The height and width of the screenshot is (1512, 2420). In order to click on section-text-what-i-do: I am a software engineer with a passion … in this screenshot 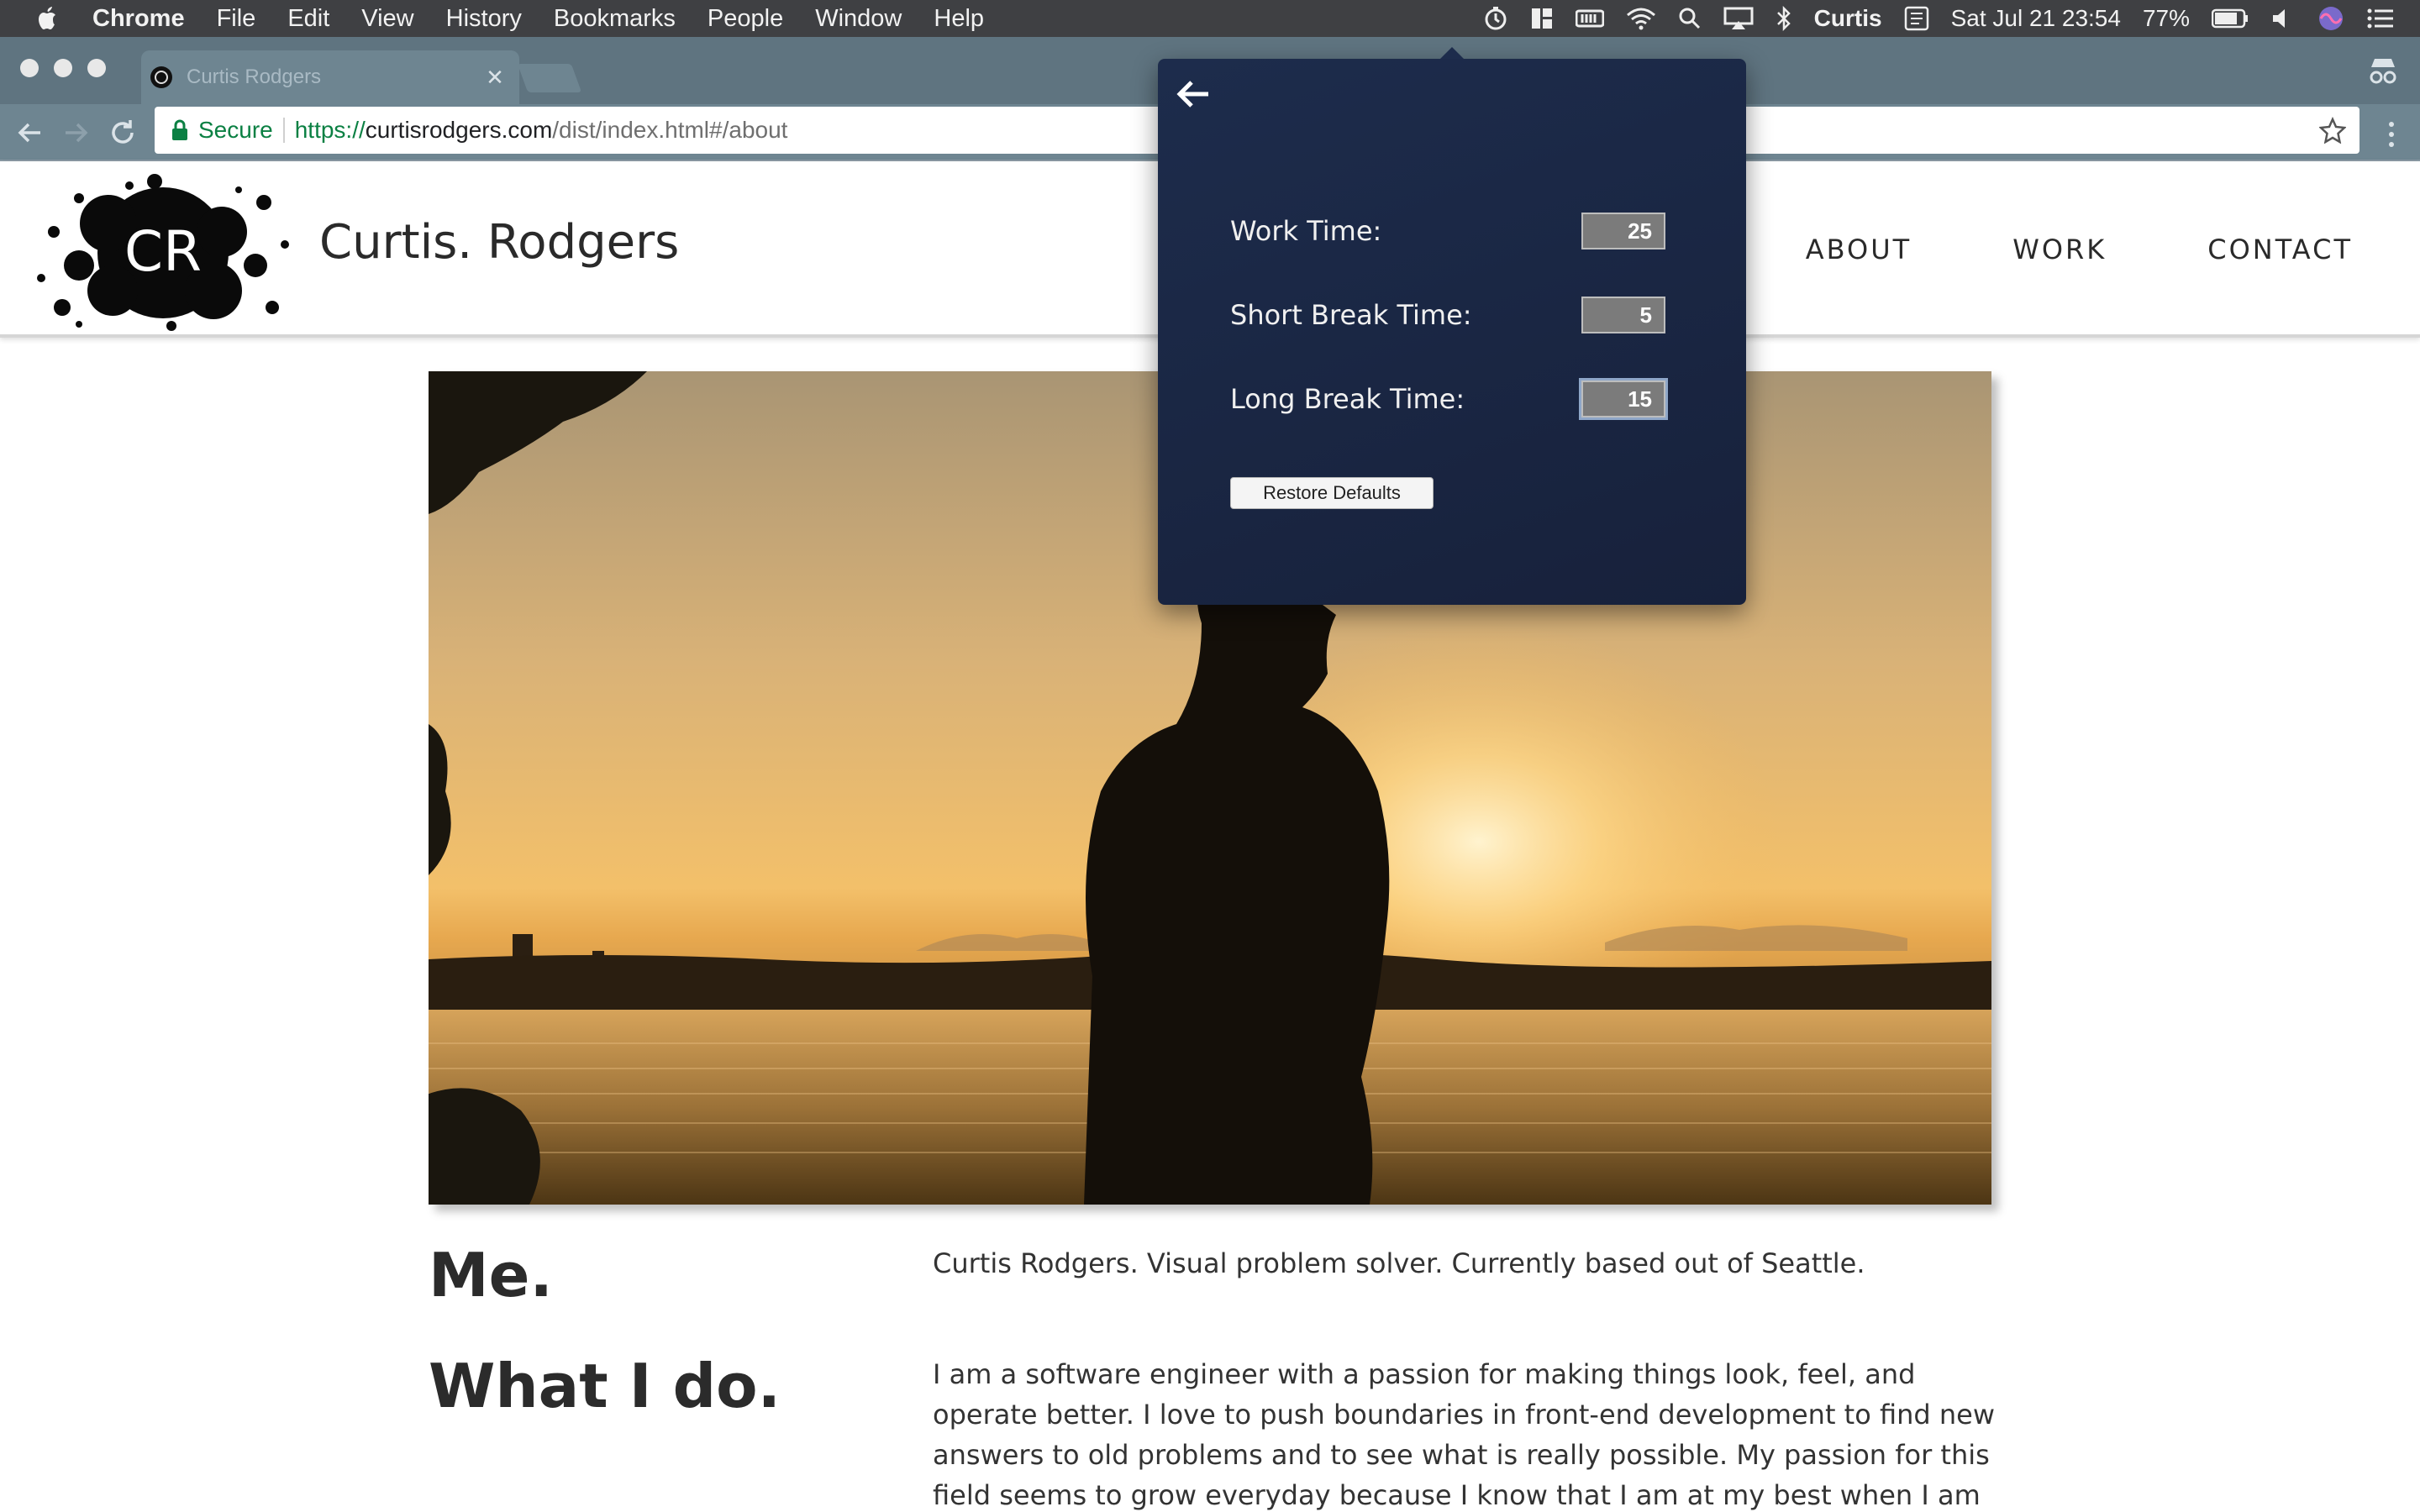, I will do `click(1465, 1434)`.